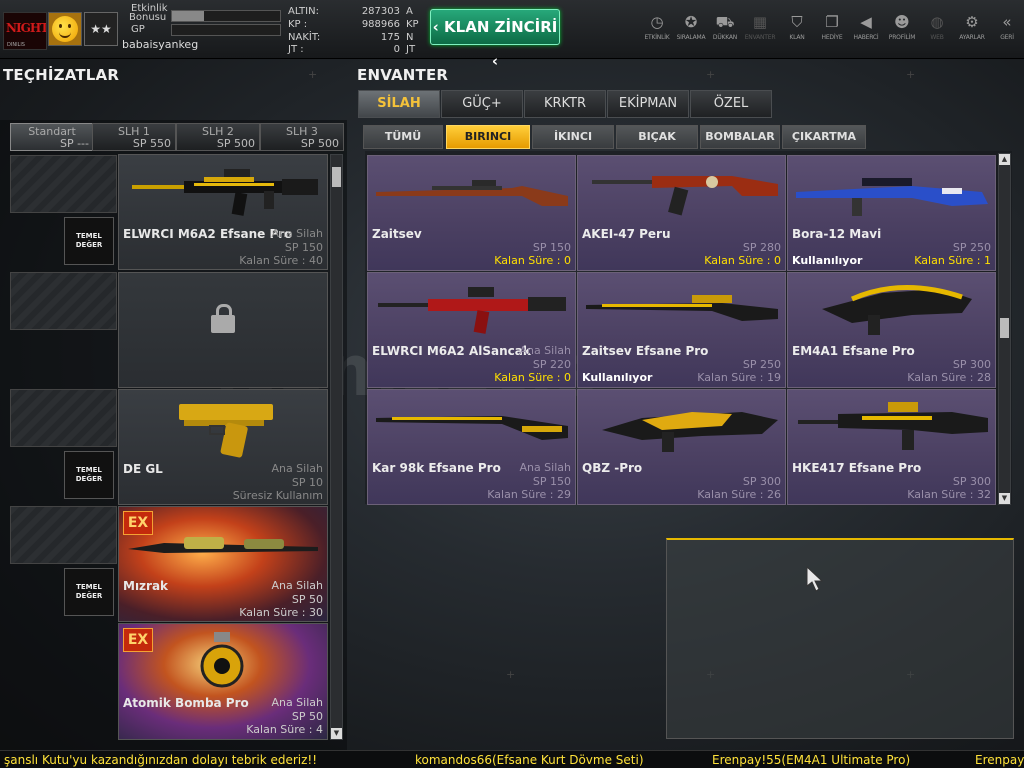 This screenshot has height=768, width=1024. I want to click on kp-value: 988966, so click(380, 24).